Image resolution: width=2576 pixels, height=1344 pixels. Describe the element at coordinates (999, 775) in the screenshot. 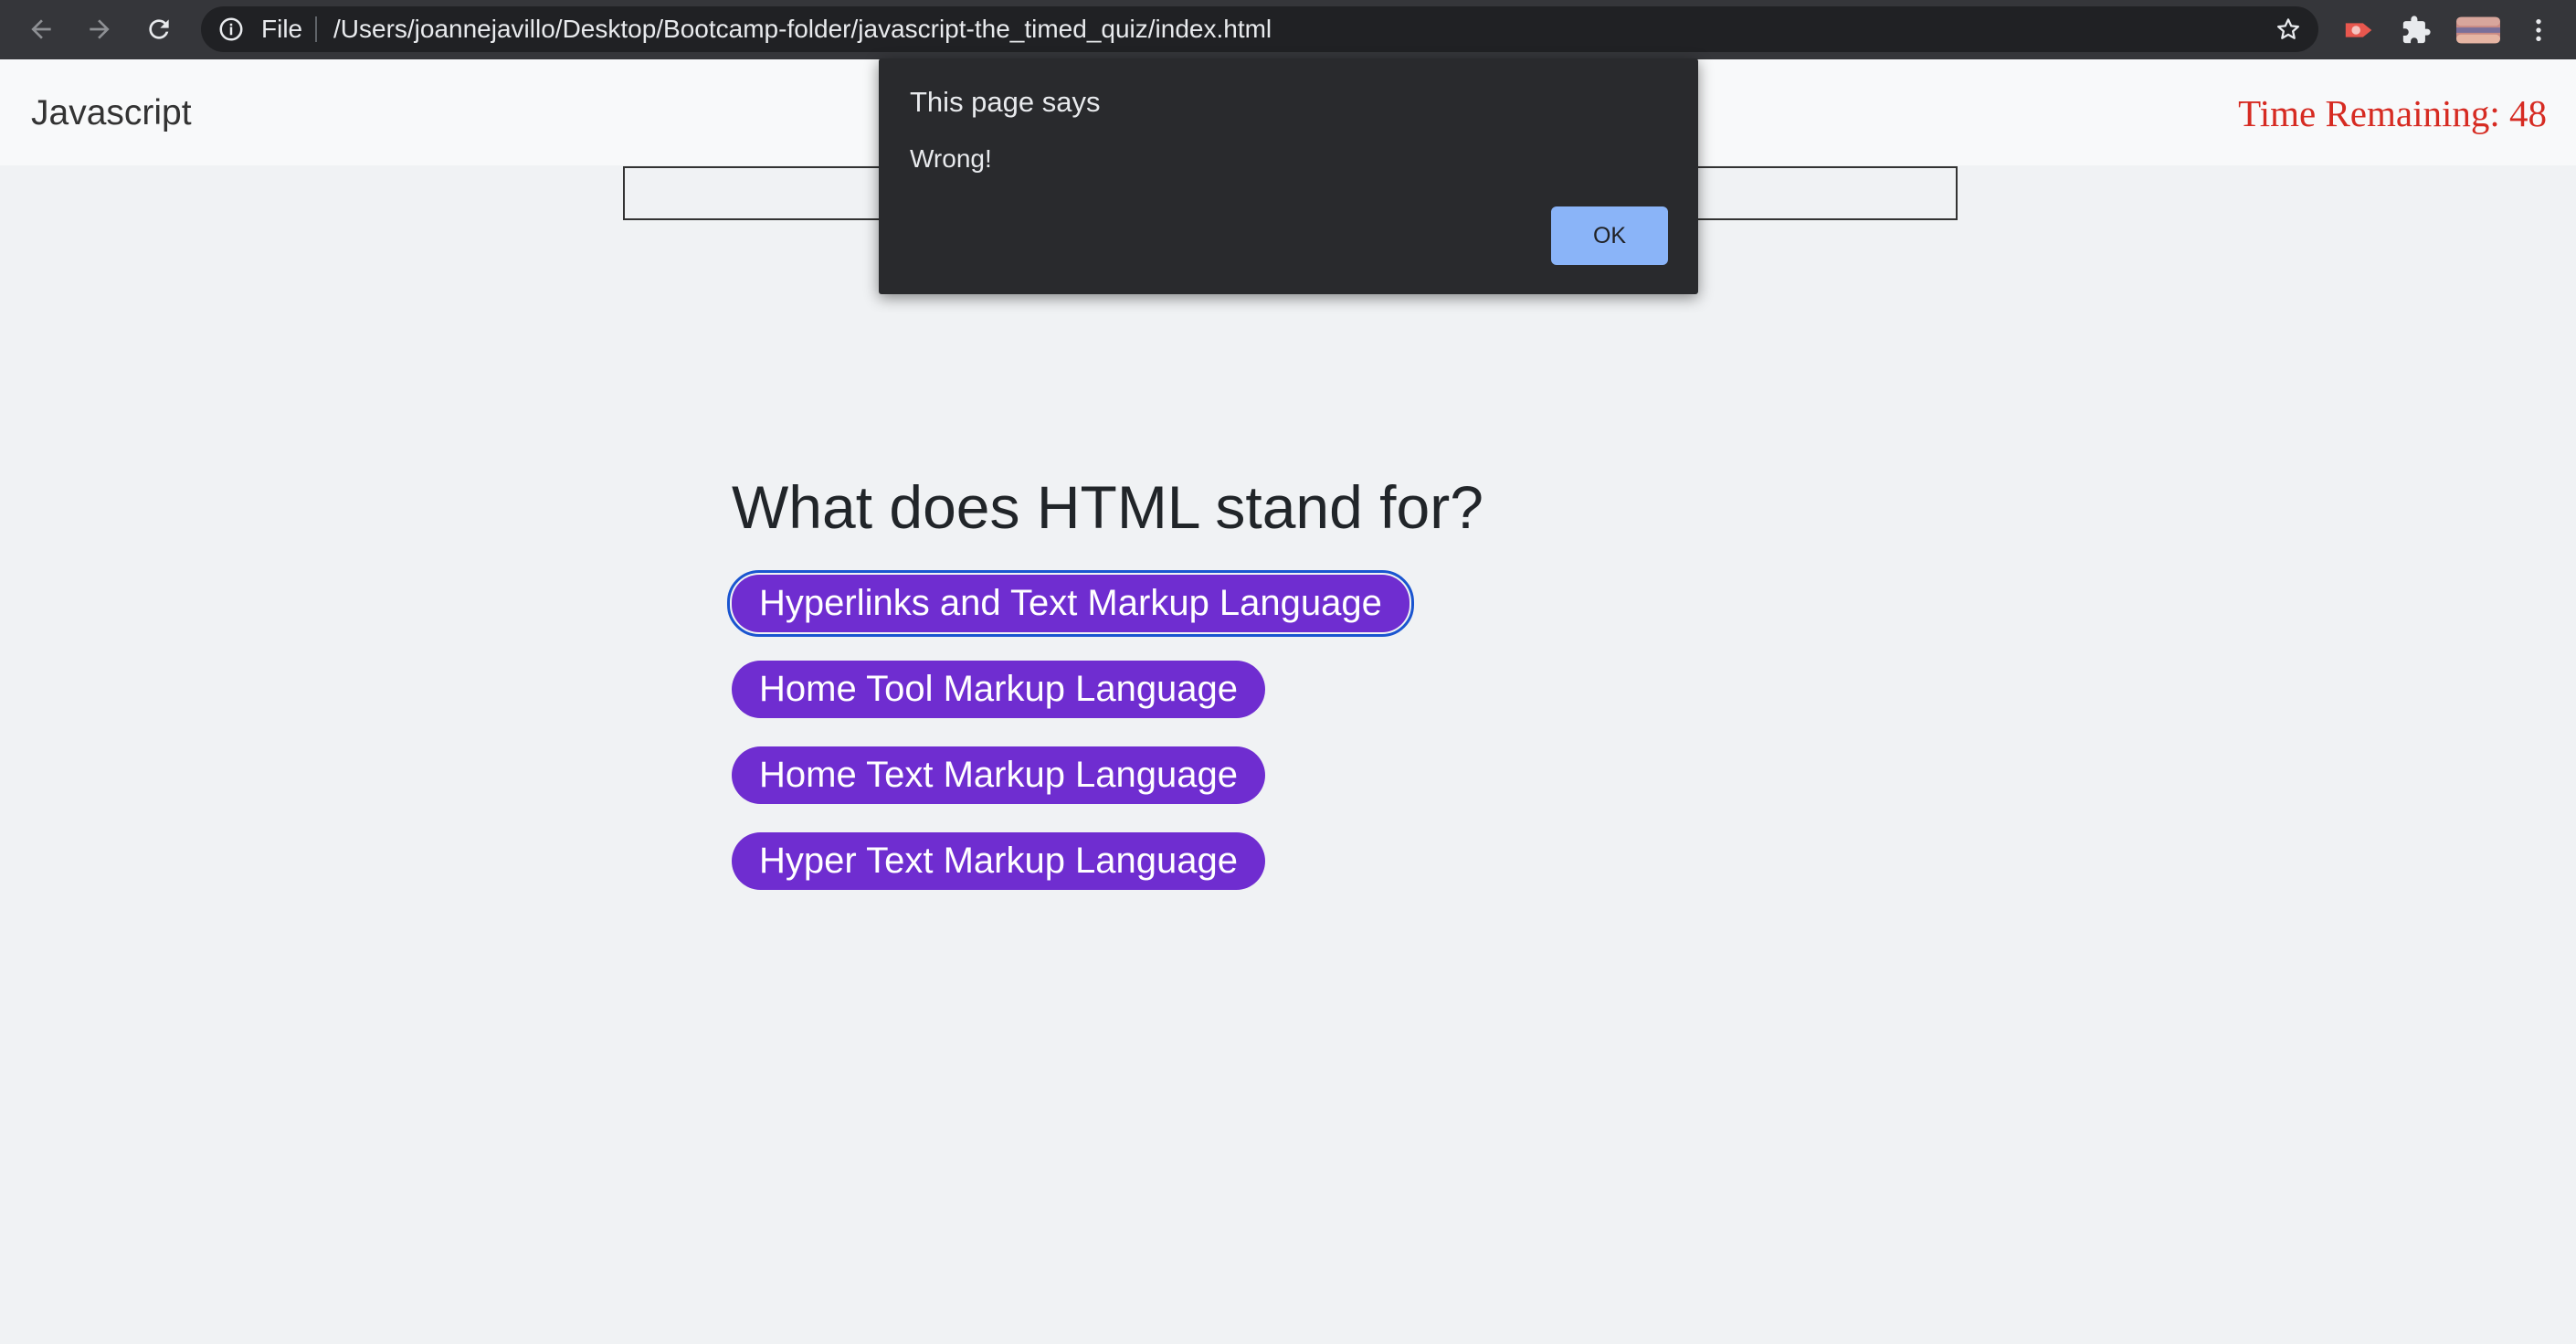

I see `answer-button-3: Home Text Markup Language` at that location.